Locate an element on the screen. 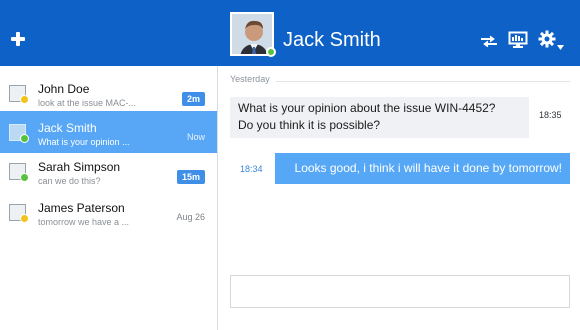 This screenshot has width=580, height=330. message-time: 18:34 is located at coordinates (251, 169).